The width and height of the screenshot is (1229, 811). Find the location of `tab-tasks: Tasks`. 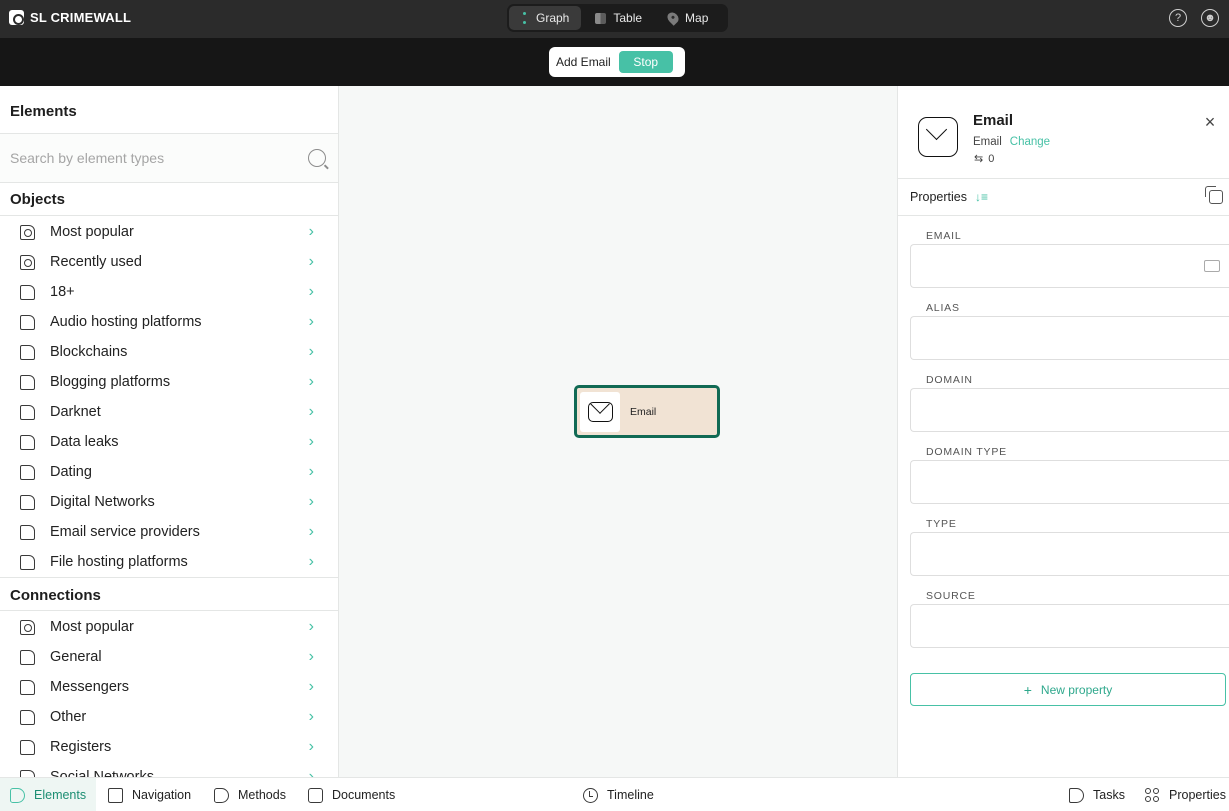

tab-tasks: Tasks is located at coordinates (1097, 794).